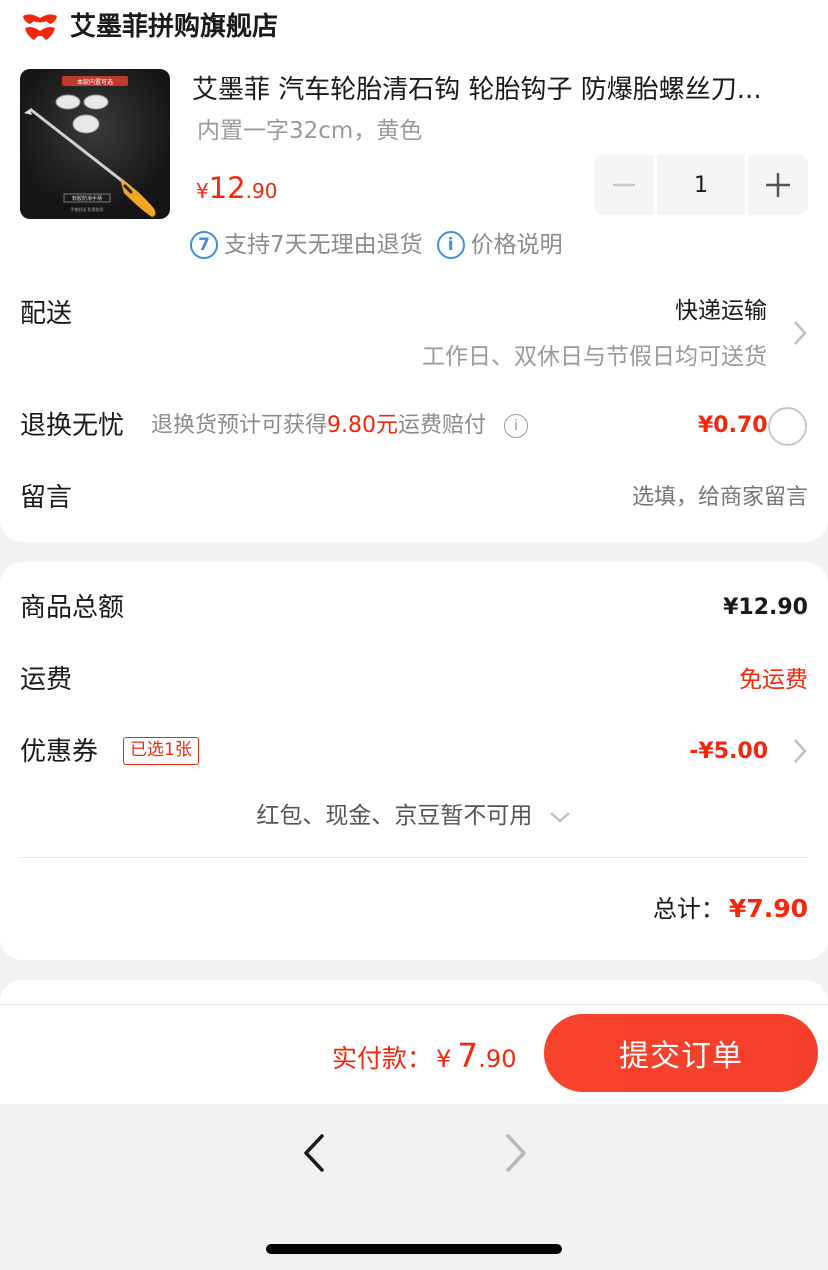  What do you see at coordinates (444, 1059) in the screenshot?
I see `amount-payable-currency: ¥` at bounding box center [444, 1059].